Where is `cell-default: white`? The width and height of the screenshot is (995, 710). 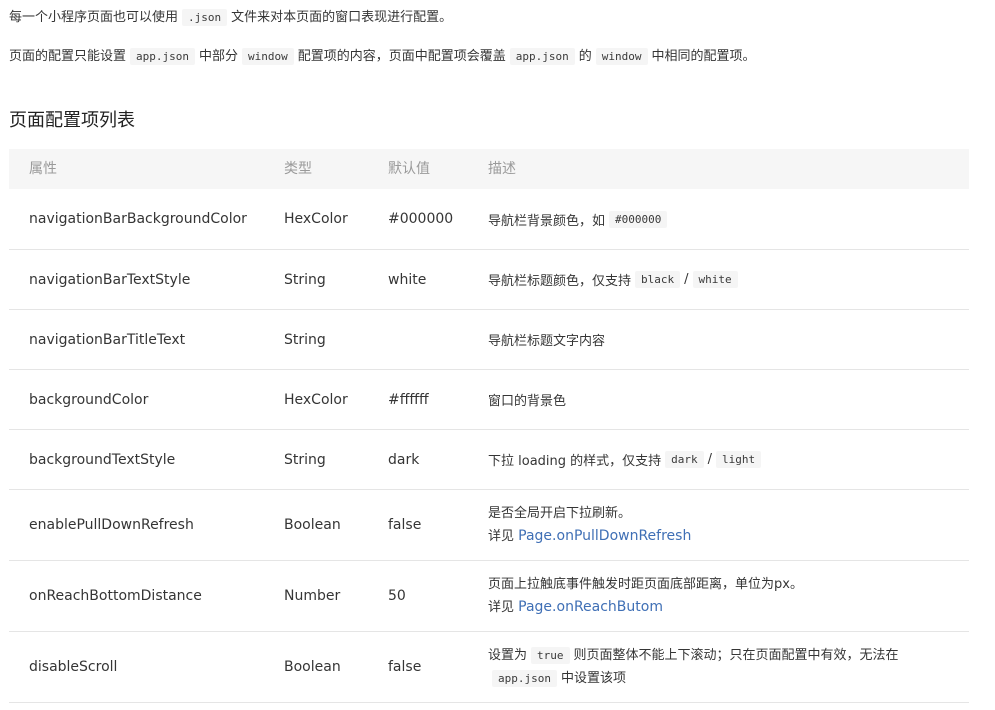
cell-default: white is located at coordinates (407, 279).